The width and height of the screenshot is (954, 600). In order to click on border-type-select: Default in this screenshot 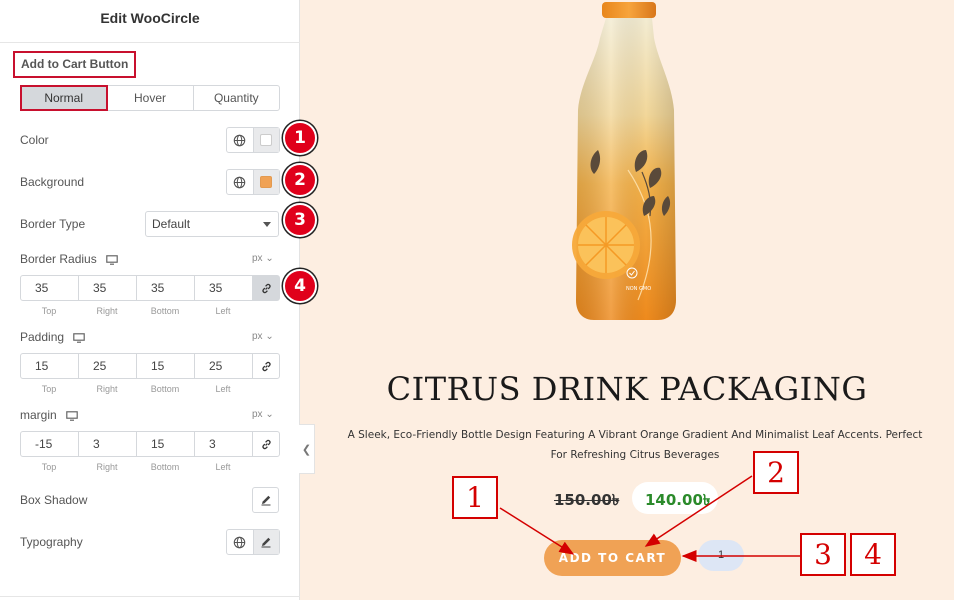, I will do `click(212, 224)`.